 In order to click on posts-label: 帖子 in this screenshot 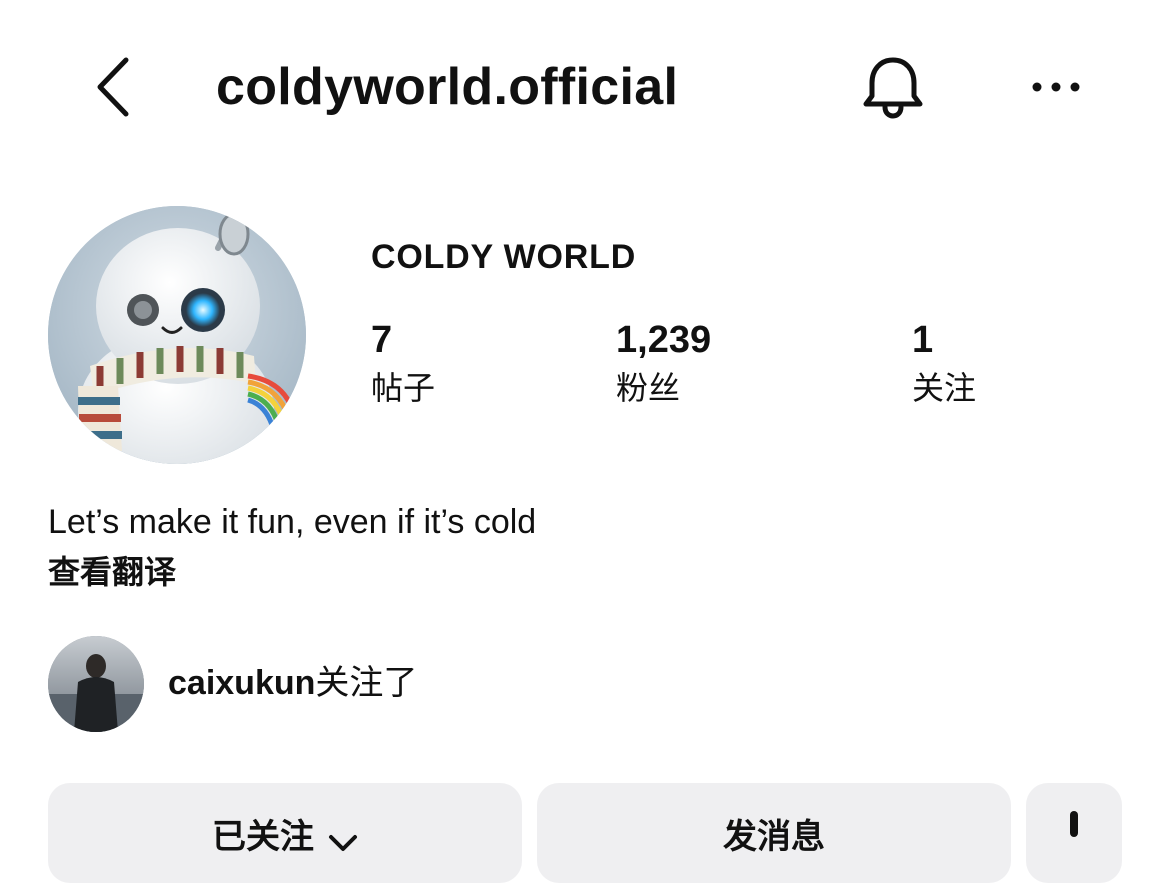, I will do `click(403, 388)`.